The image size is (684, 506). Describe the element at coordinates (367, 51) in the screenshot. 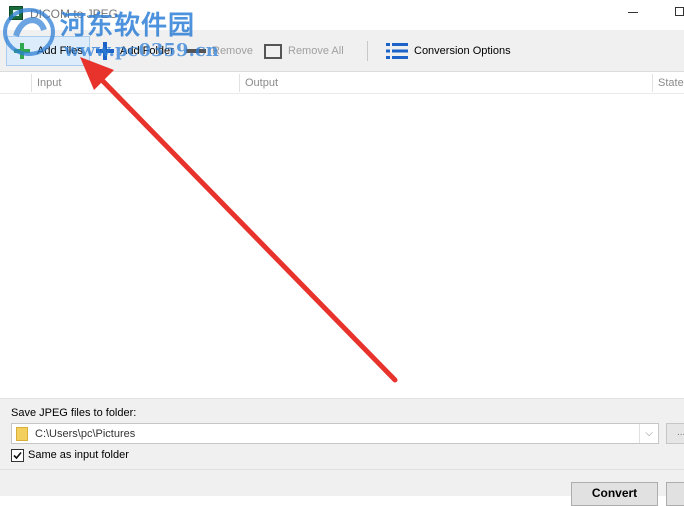

I see `toolbar-separator` at that location.